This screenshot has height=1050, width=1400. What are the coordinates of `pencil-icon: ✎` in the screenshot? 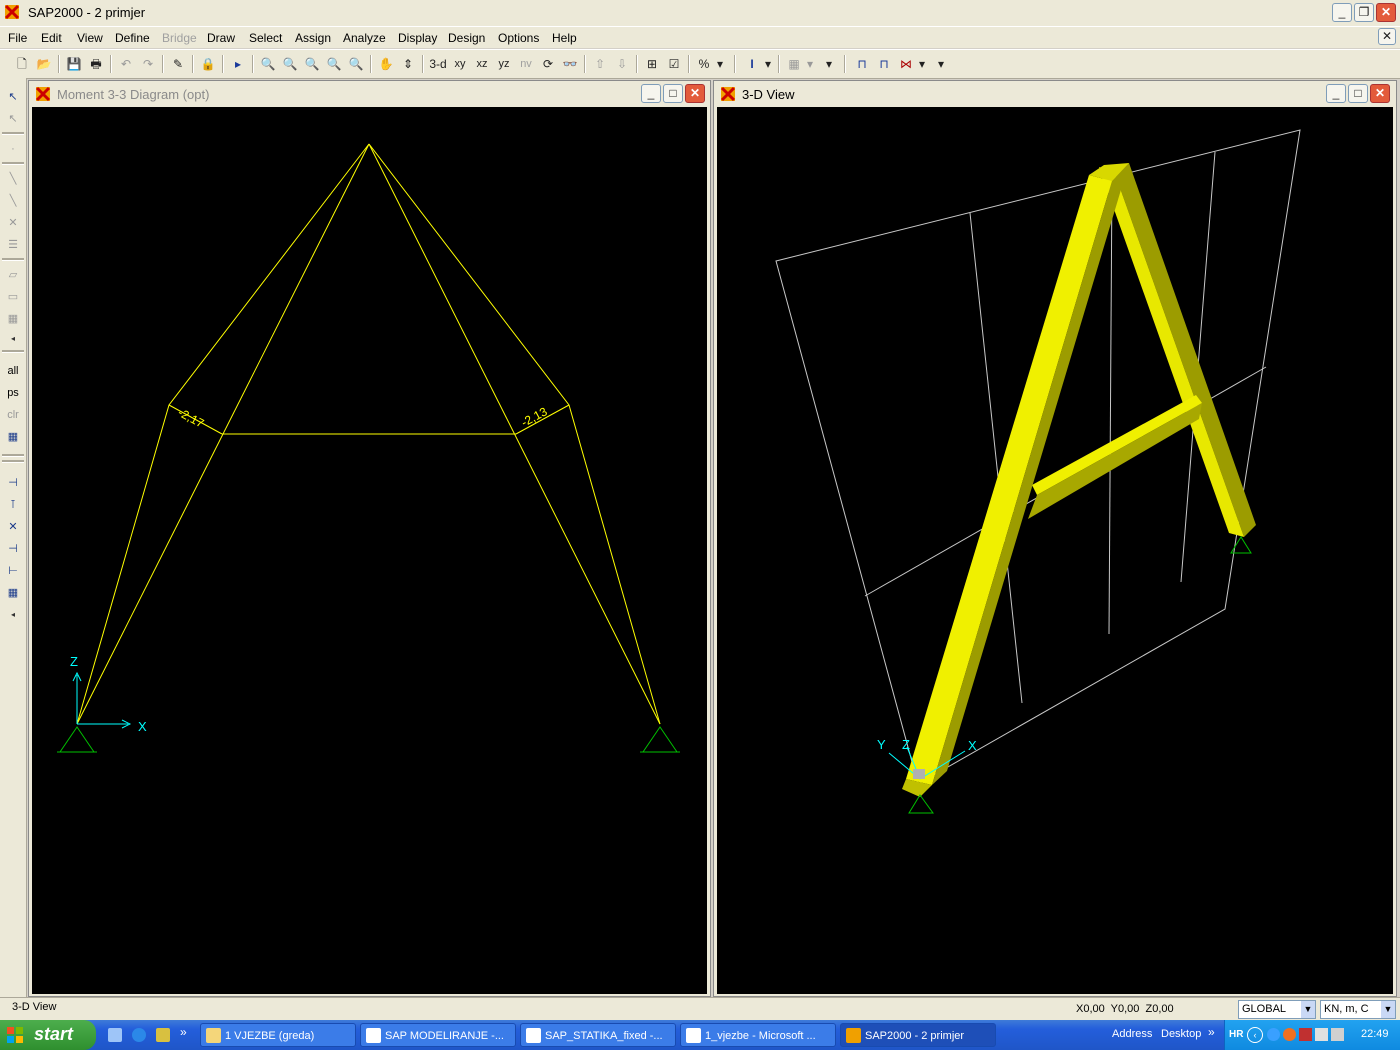 It's located at (178, 64).